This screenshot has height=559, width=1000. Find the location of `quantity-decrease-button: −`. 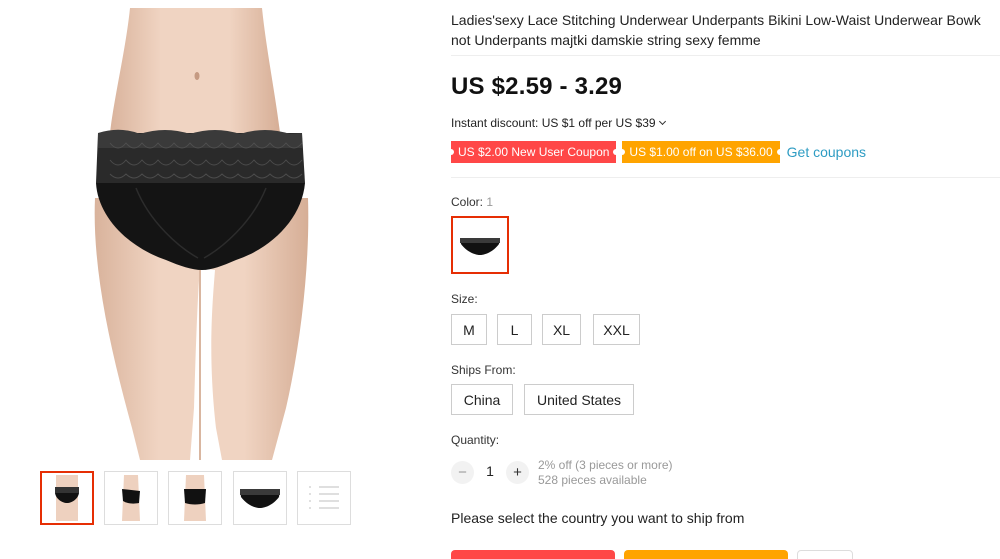

quantity-decrease-button: − is located at coordinates (462, 472).